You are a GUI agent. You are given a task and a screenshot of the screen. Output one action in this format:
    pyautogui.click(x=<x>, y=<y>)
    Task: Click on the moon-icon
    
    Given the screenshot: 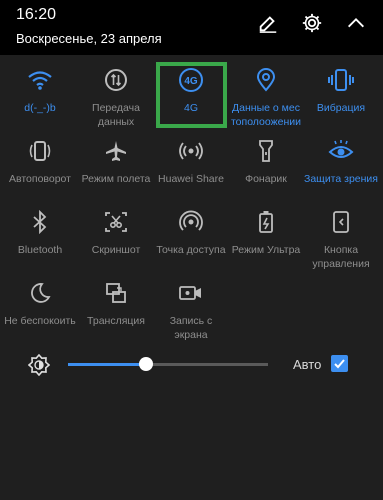 What is the action you would take?
    pyautogui.click(x=40, y=293)
    